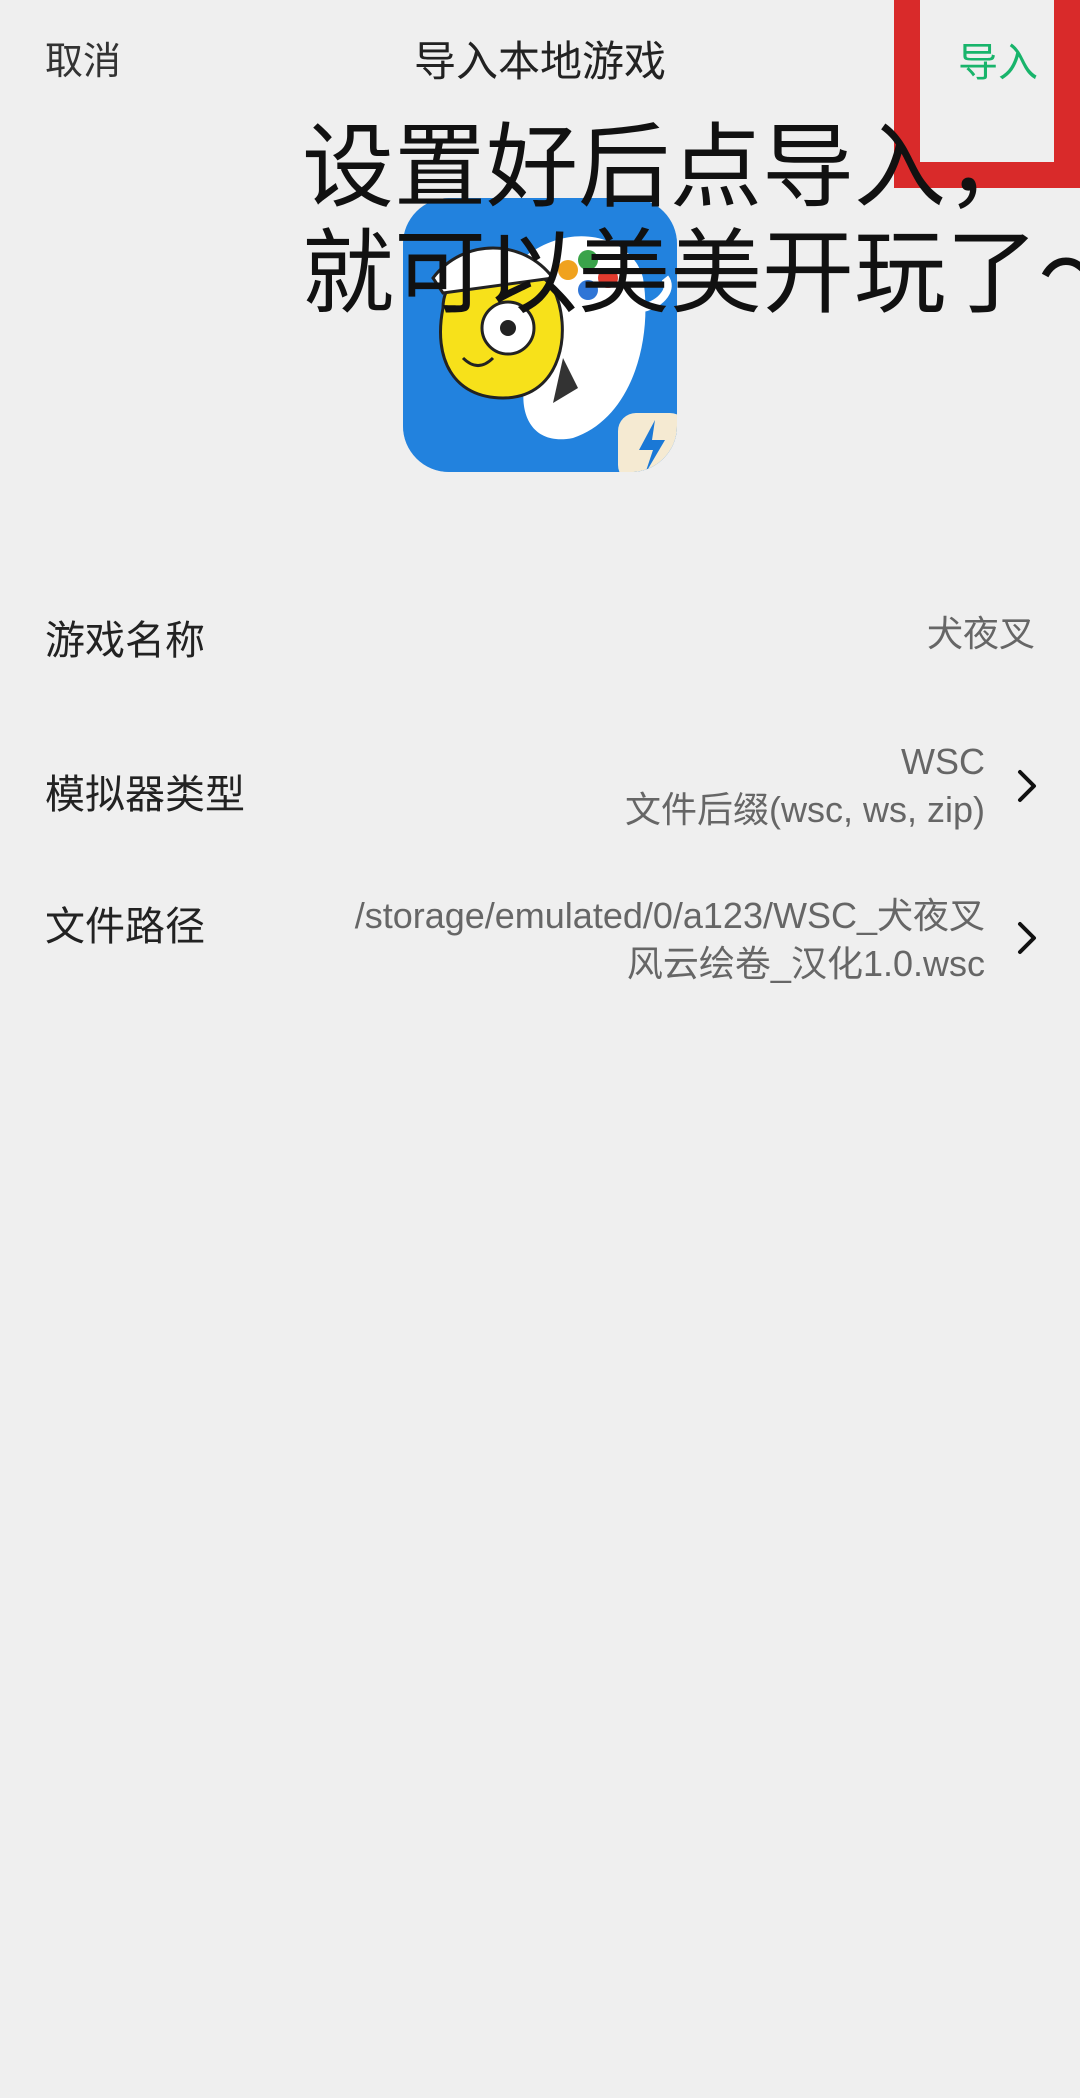 The height and width of the screenshot is (2098, 1080). What do you see at coordinates (125, 927) in the screenshot?
I see `file-path-label: 文件路径` at bounding box center [125, 927].